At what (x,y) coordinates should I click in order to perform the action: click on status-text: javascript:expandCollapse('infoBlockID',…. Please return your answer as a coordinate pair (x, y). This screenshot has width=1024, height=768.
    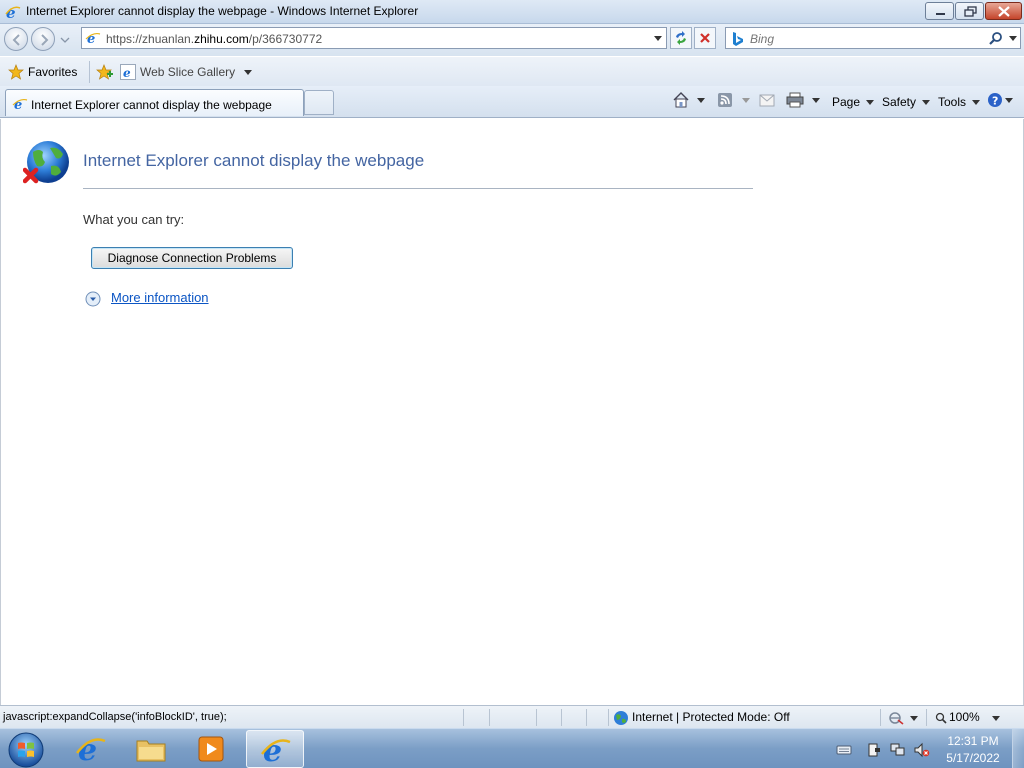
    Looking at the image, I should click on (115, 717).